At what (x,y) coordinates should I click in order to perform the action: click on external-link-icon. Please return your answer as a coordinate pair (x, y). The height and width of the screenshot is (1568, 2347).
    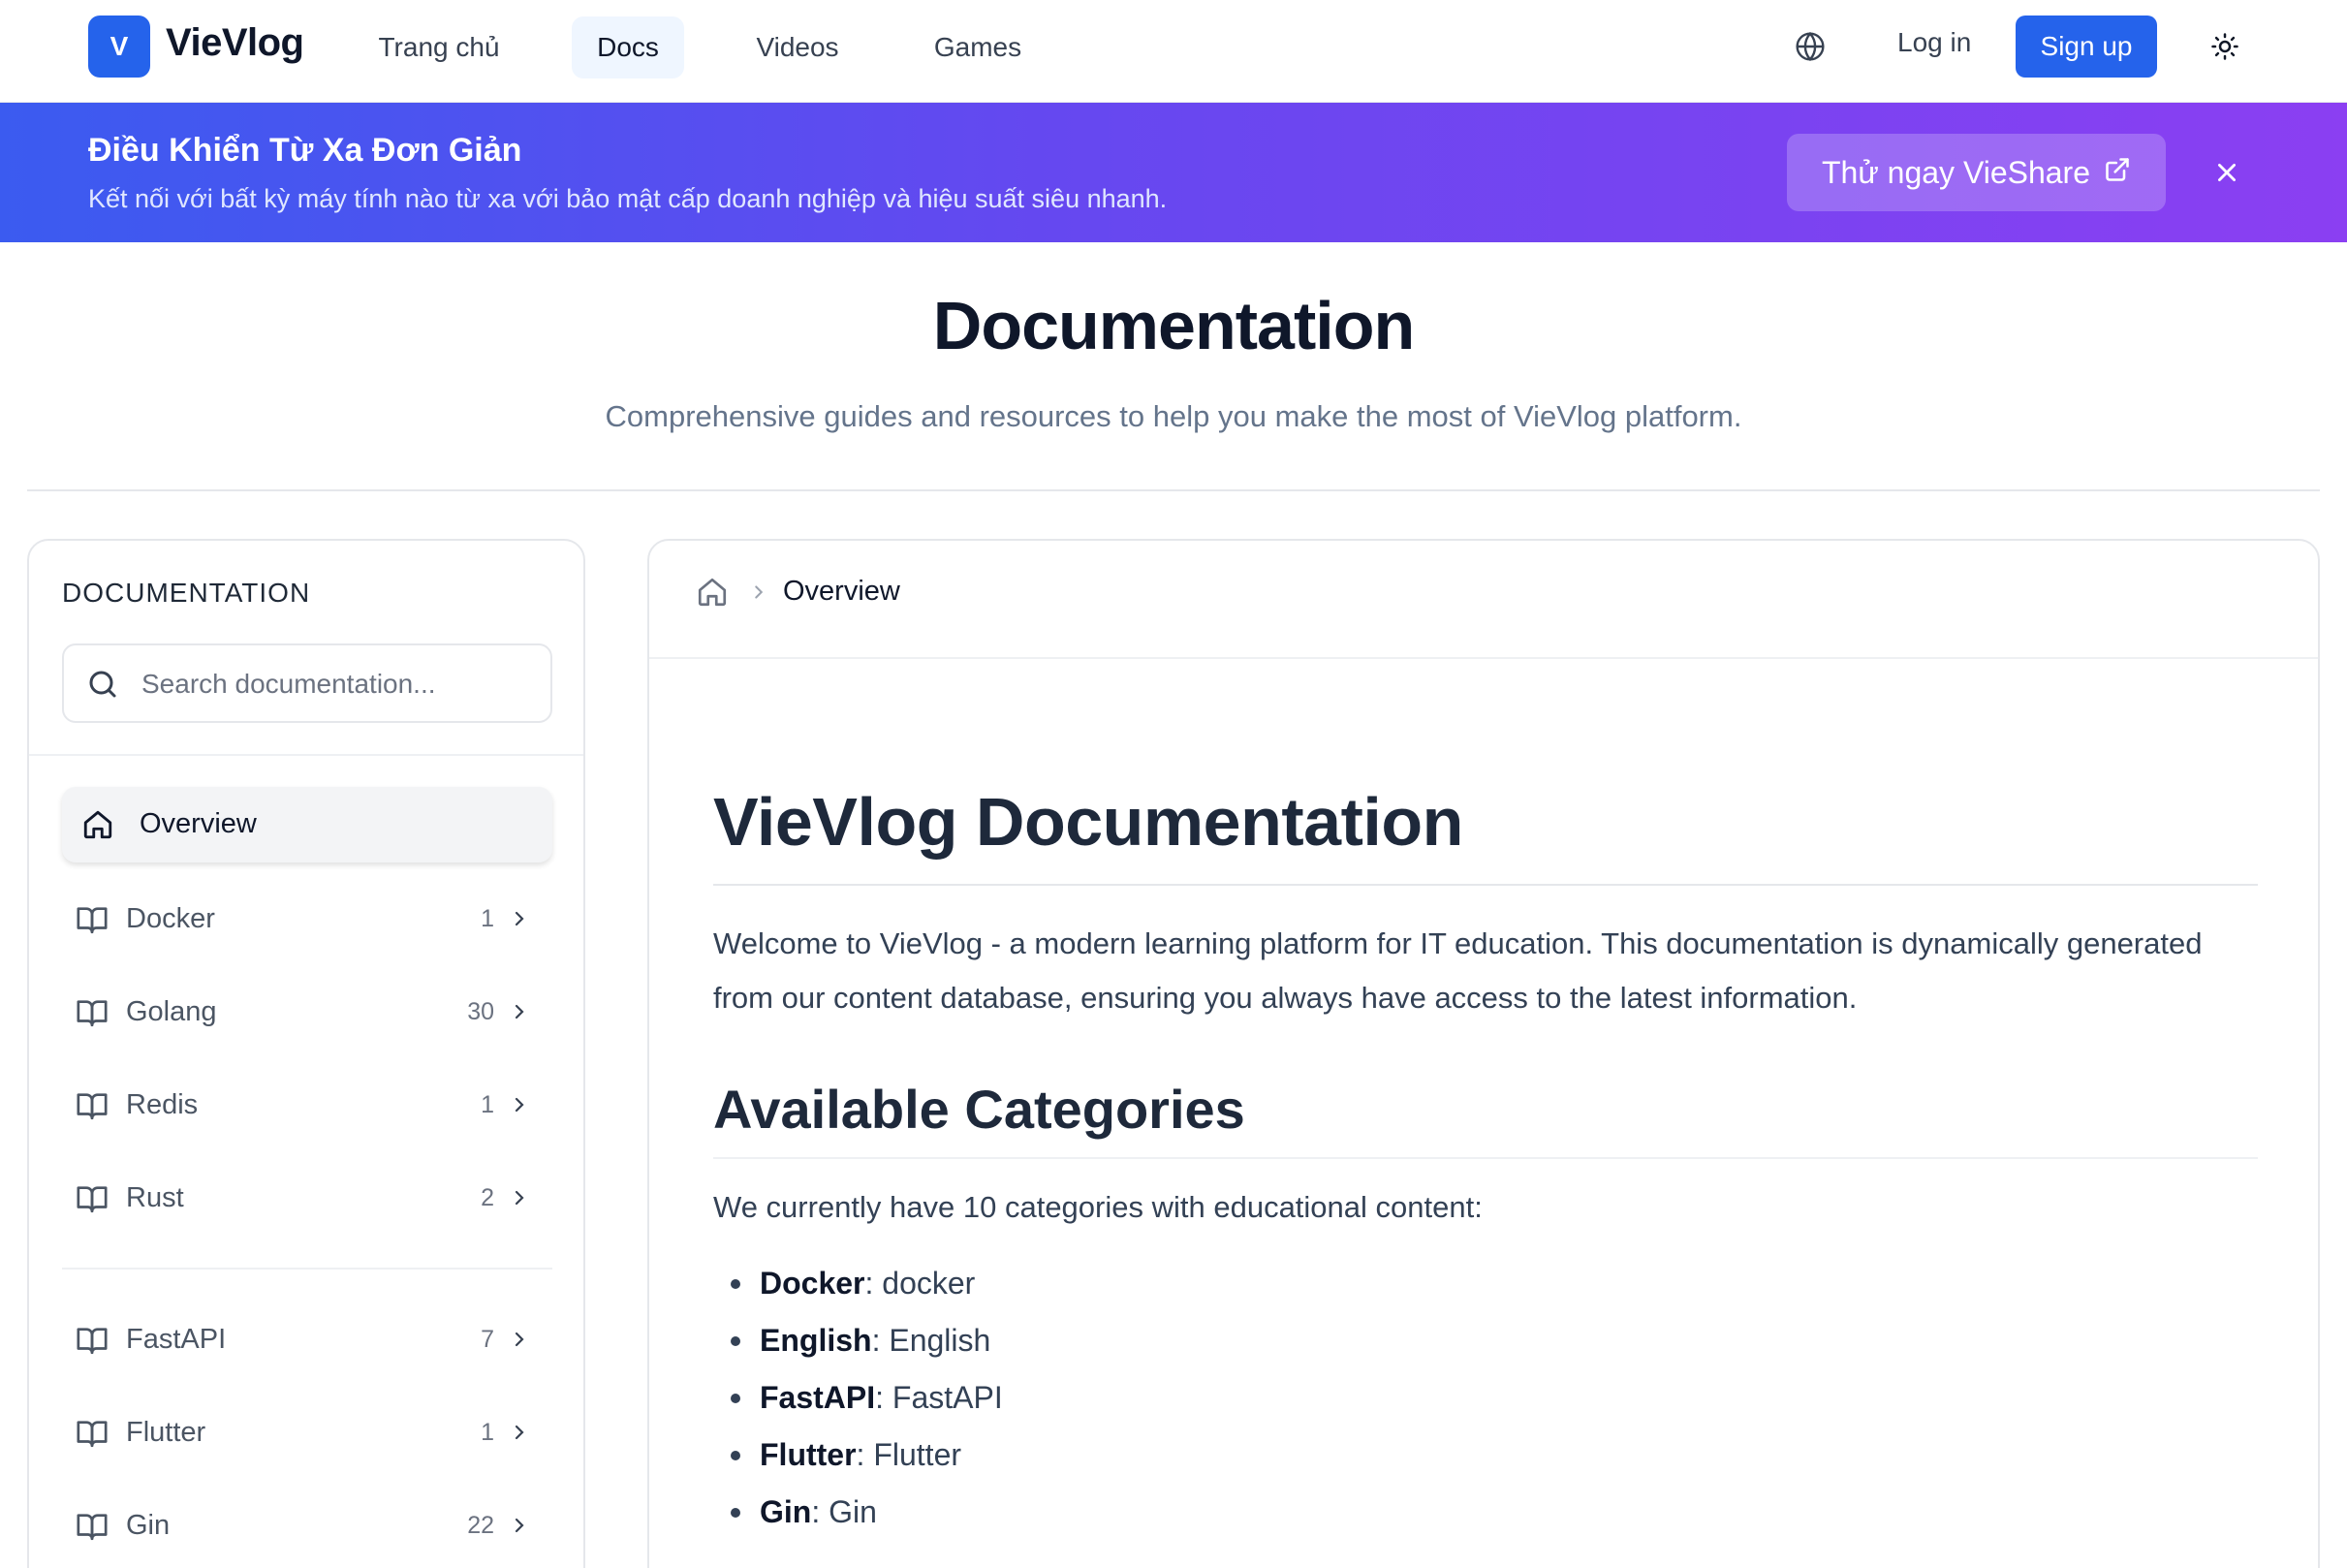
    Looking at the image, I should click on (2117, 173).